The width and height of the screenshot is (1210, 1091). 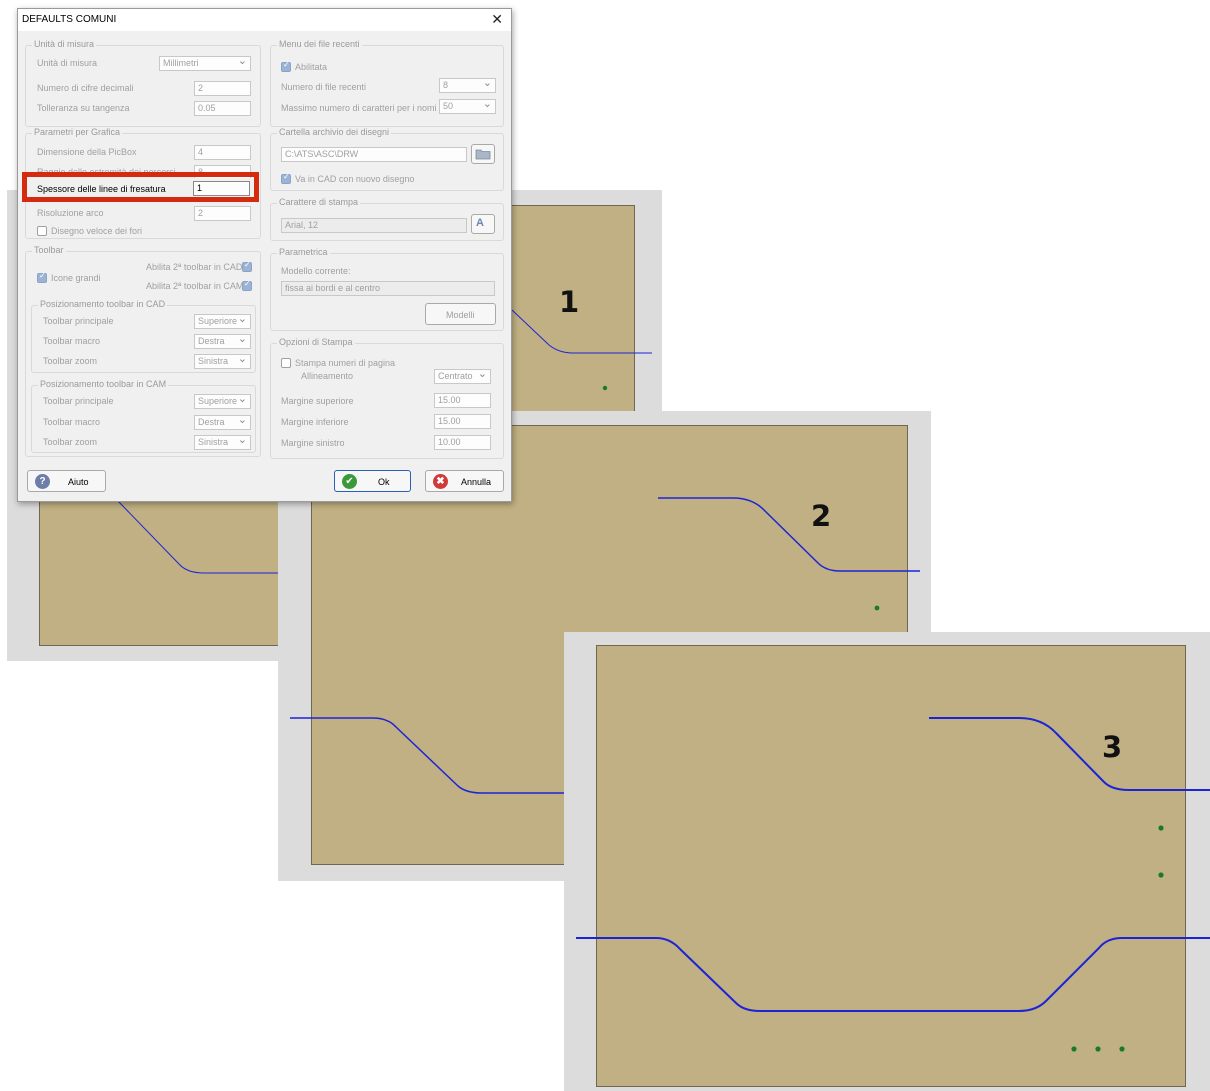 I want to click on font-icon: A, so click(x=480, y=223).